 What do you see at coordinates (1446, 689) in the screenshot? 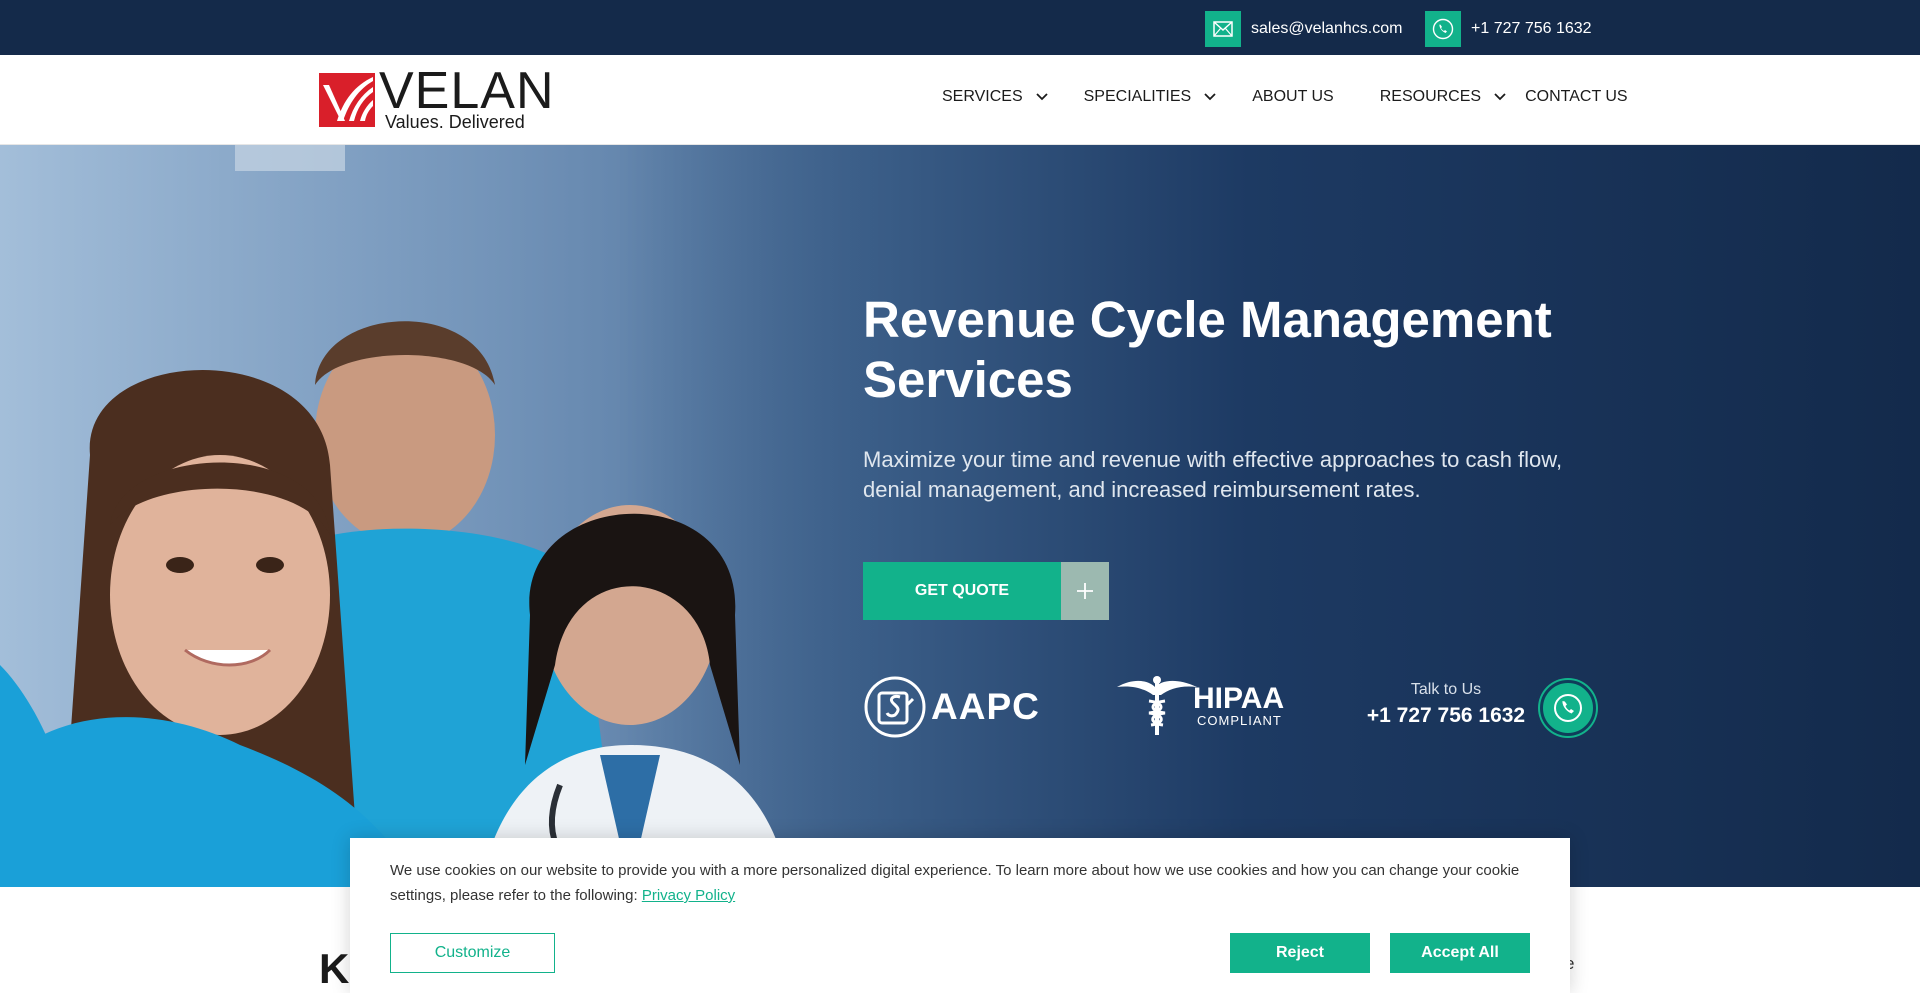
I see `talk-to-us-label: Talk to Us` at bounding box center [1446, 689].